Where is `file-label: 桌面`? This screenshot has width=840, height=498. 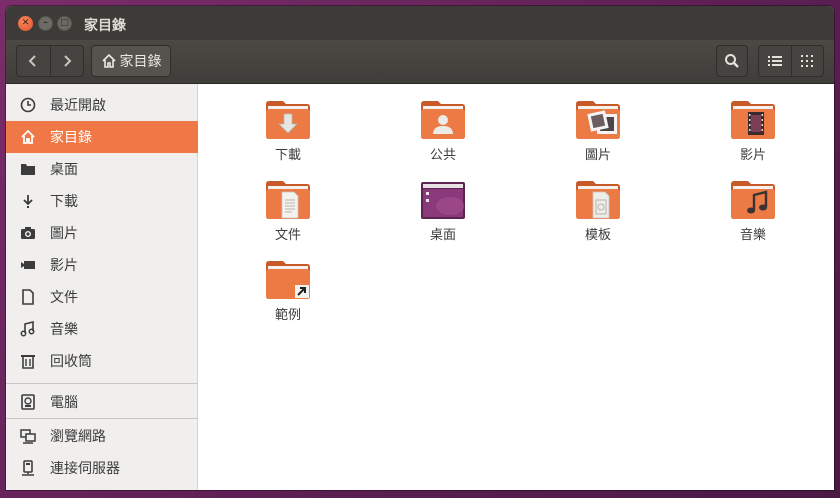 file-label: 桌面 is located at coordinates (442, 235).